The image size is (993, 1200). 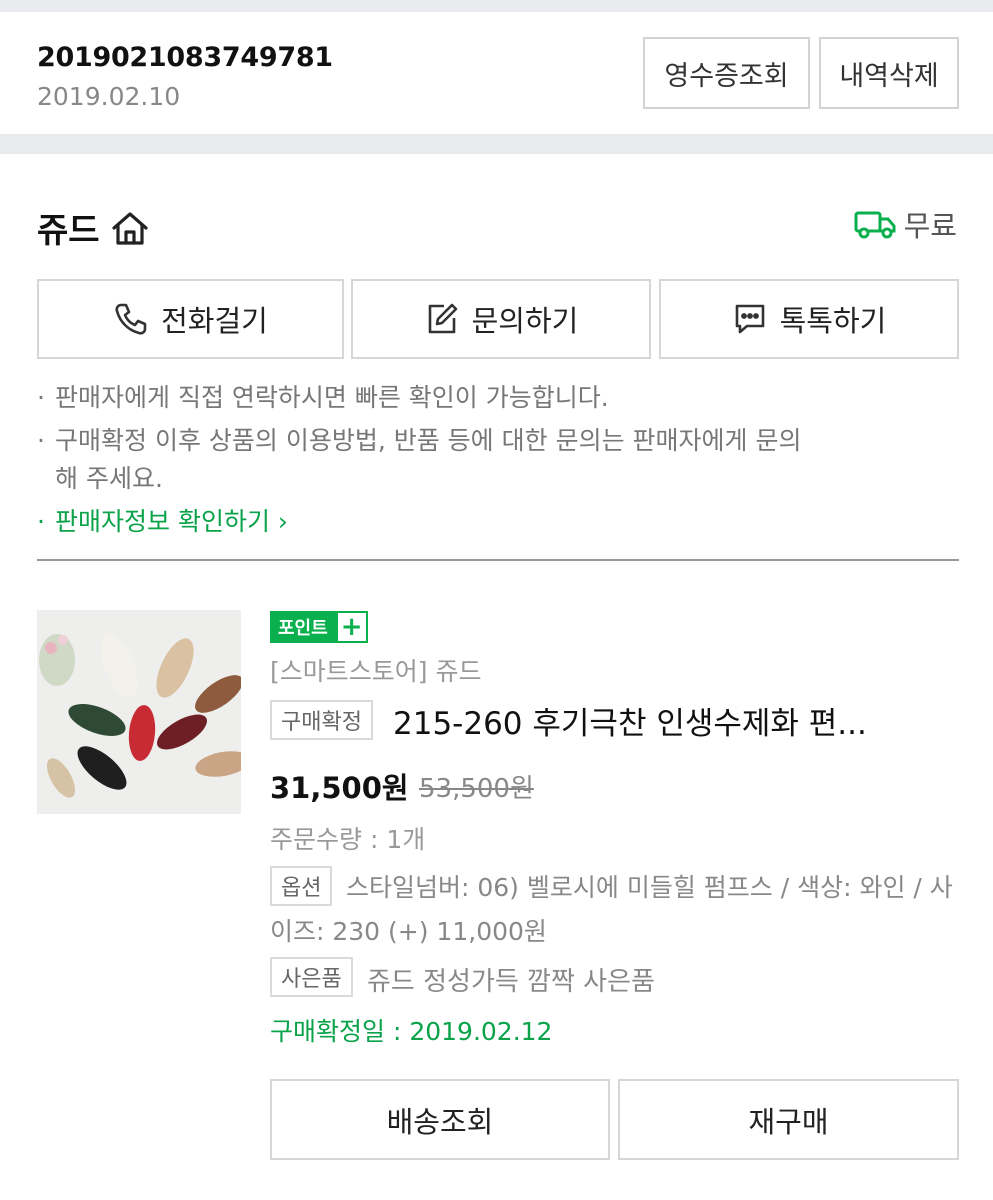 What do you see at coordinates (109, 96) in the screenshot?
I see `order-date: 2019.02.10` at bounding box center [109, 96].